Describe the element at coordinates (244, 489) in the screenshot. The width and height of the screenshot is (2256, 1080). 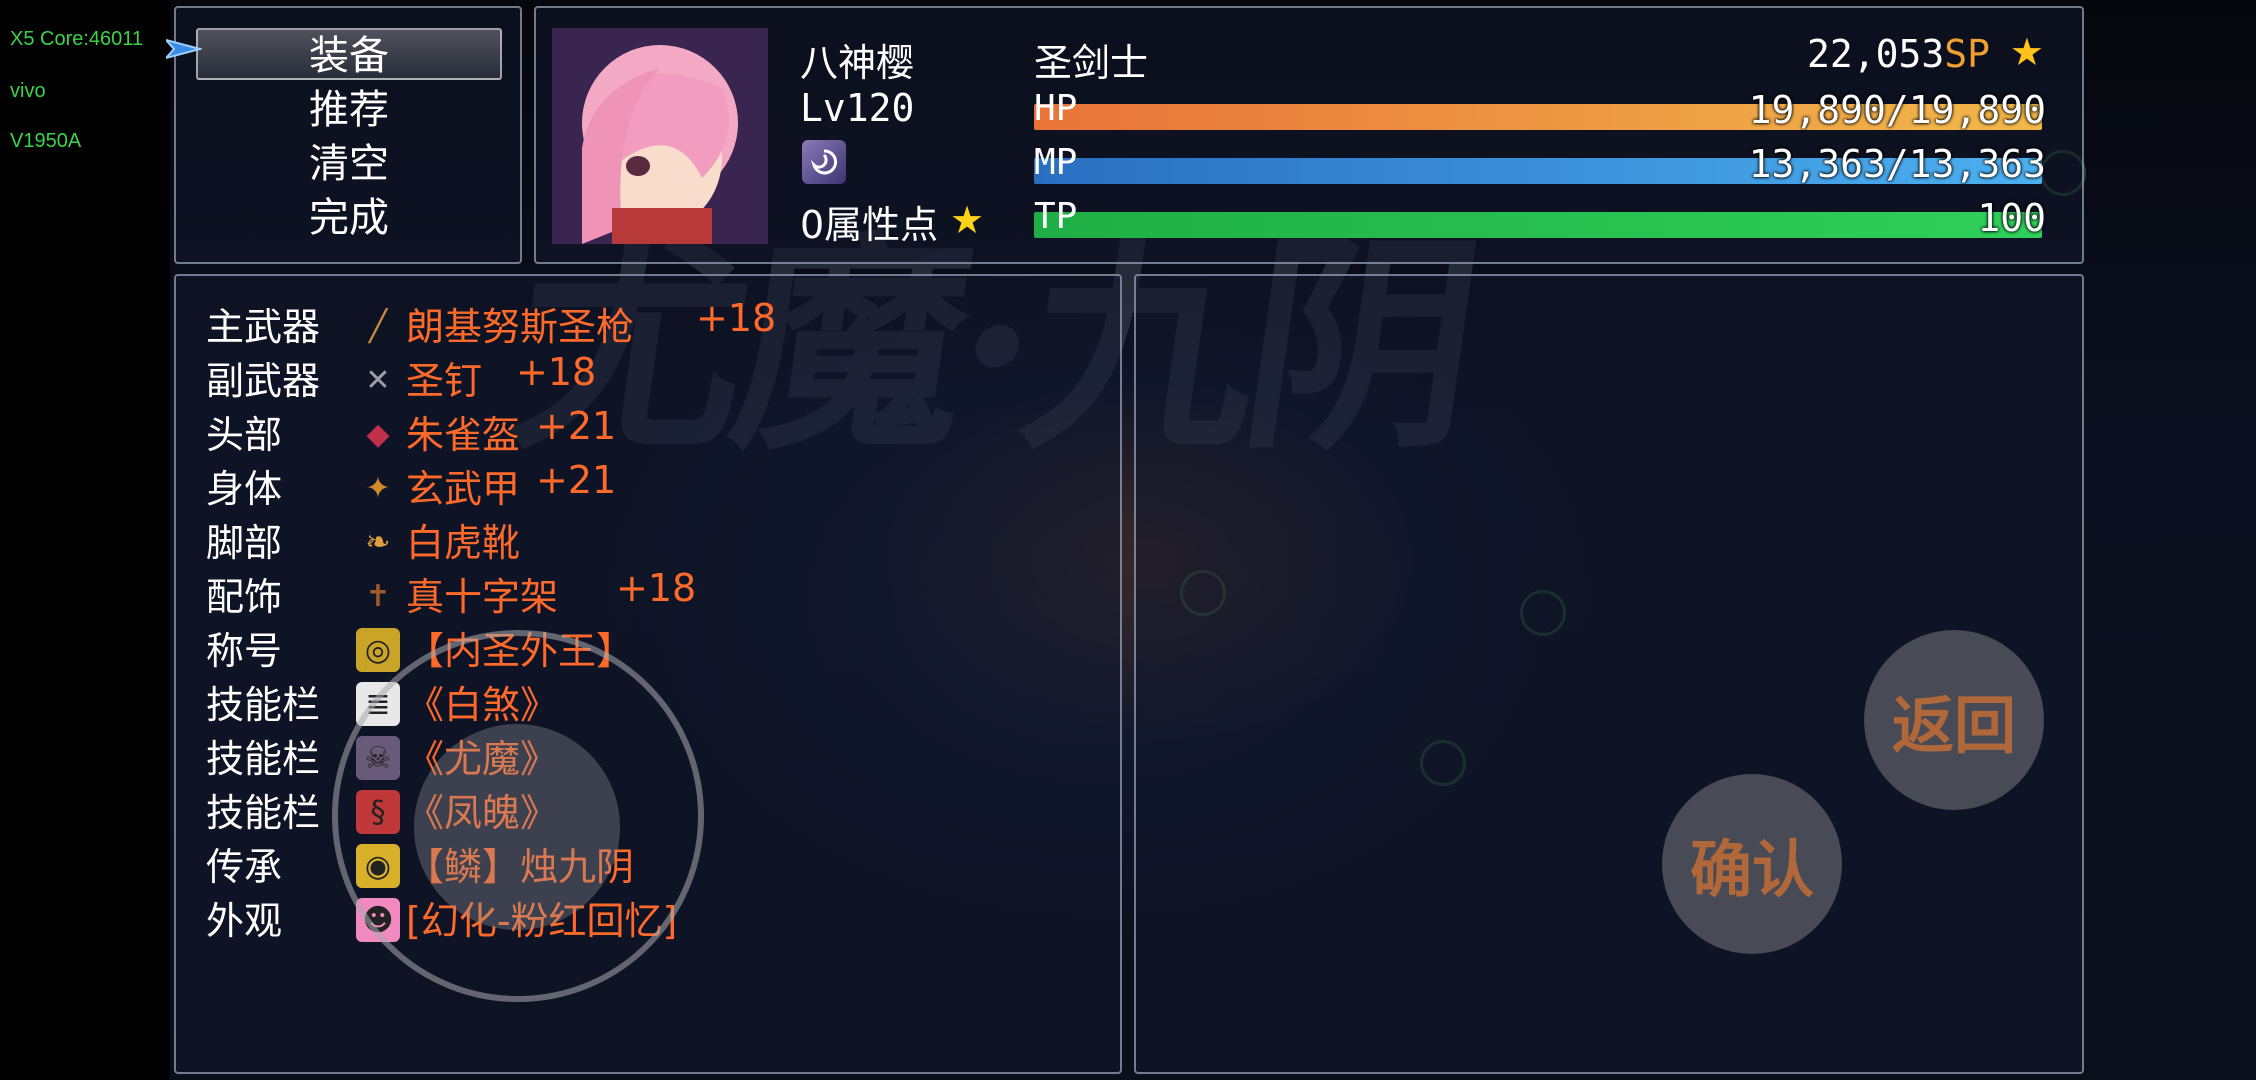
I see `equipment-slot-label: 身体` at that location.